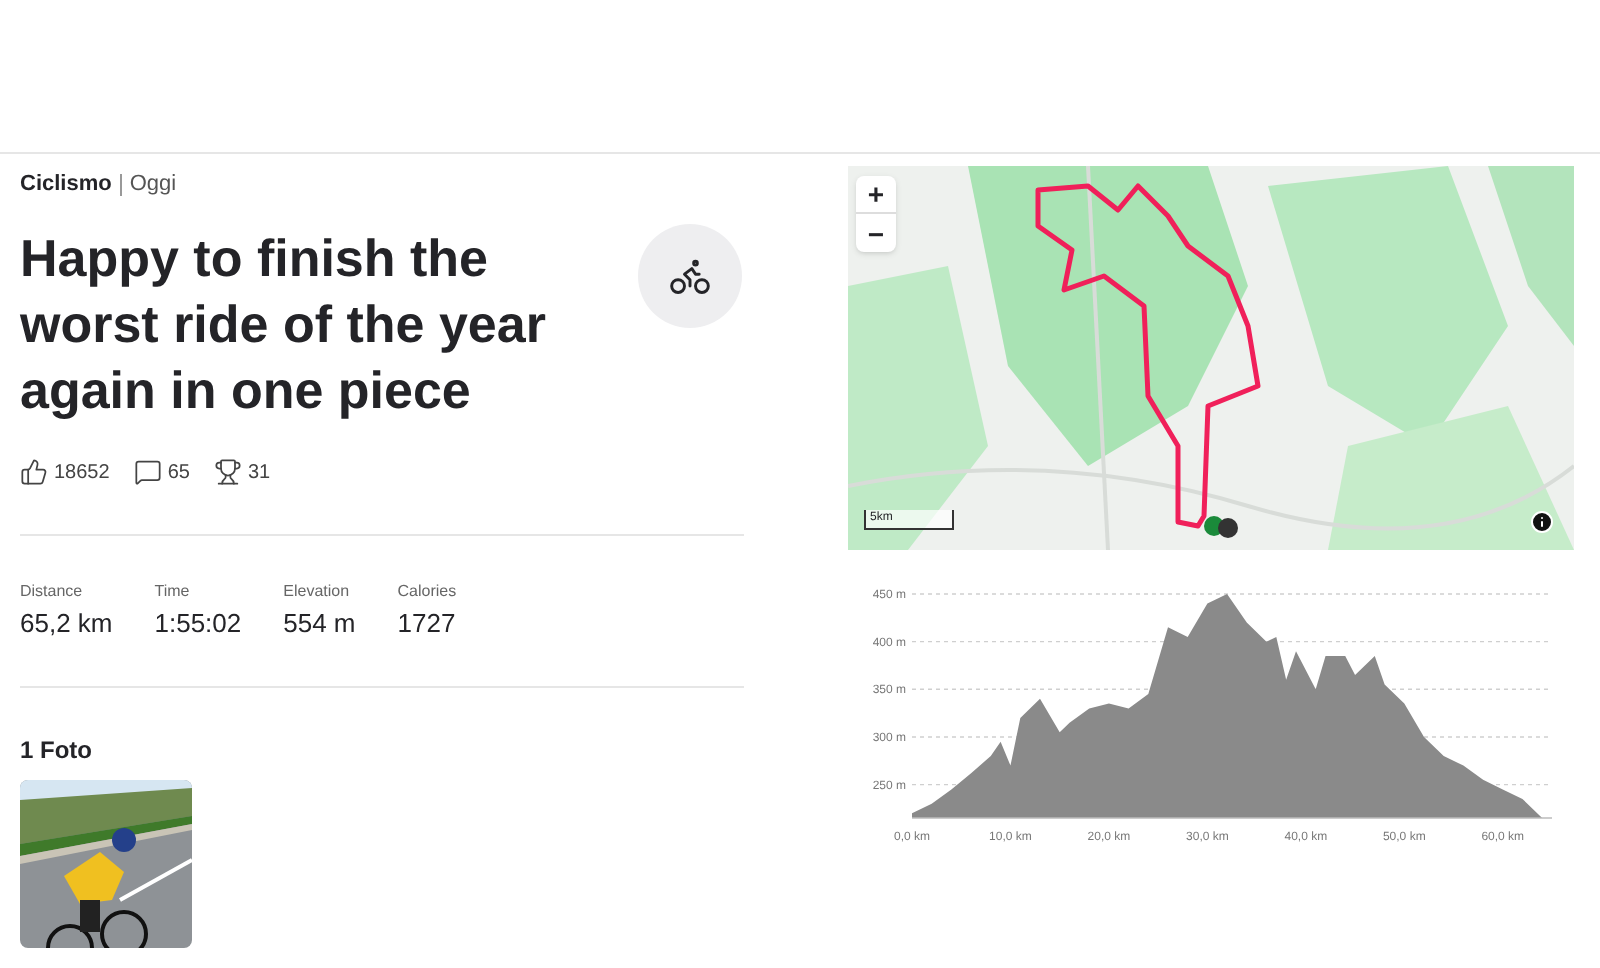 This screenshot has height=968, width=1600. I want to click on thumbs-up-icon, so click(34, 472).